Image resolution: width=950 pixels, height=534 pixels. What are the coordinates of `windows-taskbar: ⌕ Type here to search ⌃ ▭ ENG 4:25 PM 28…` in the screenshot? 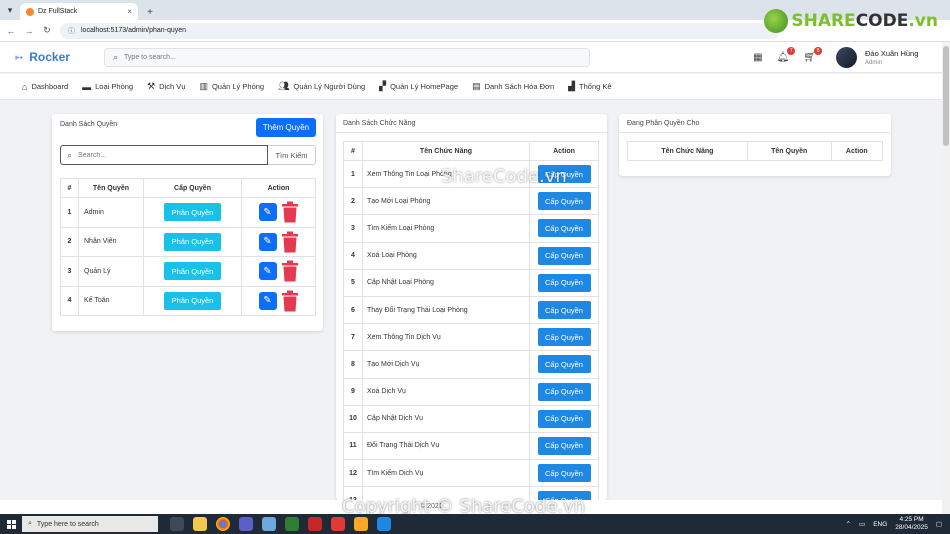 It's located at (475, 524).